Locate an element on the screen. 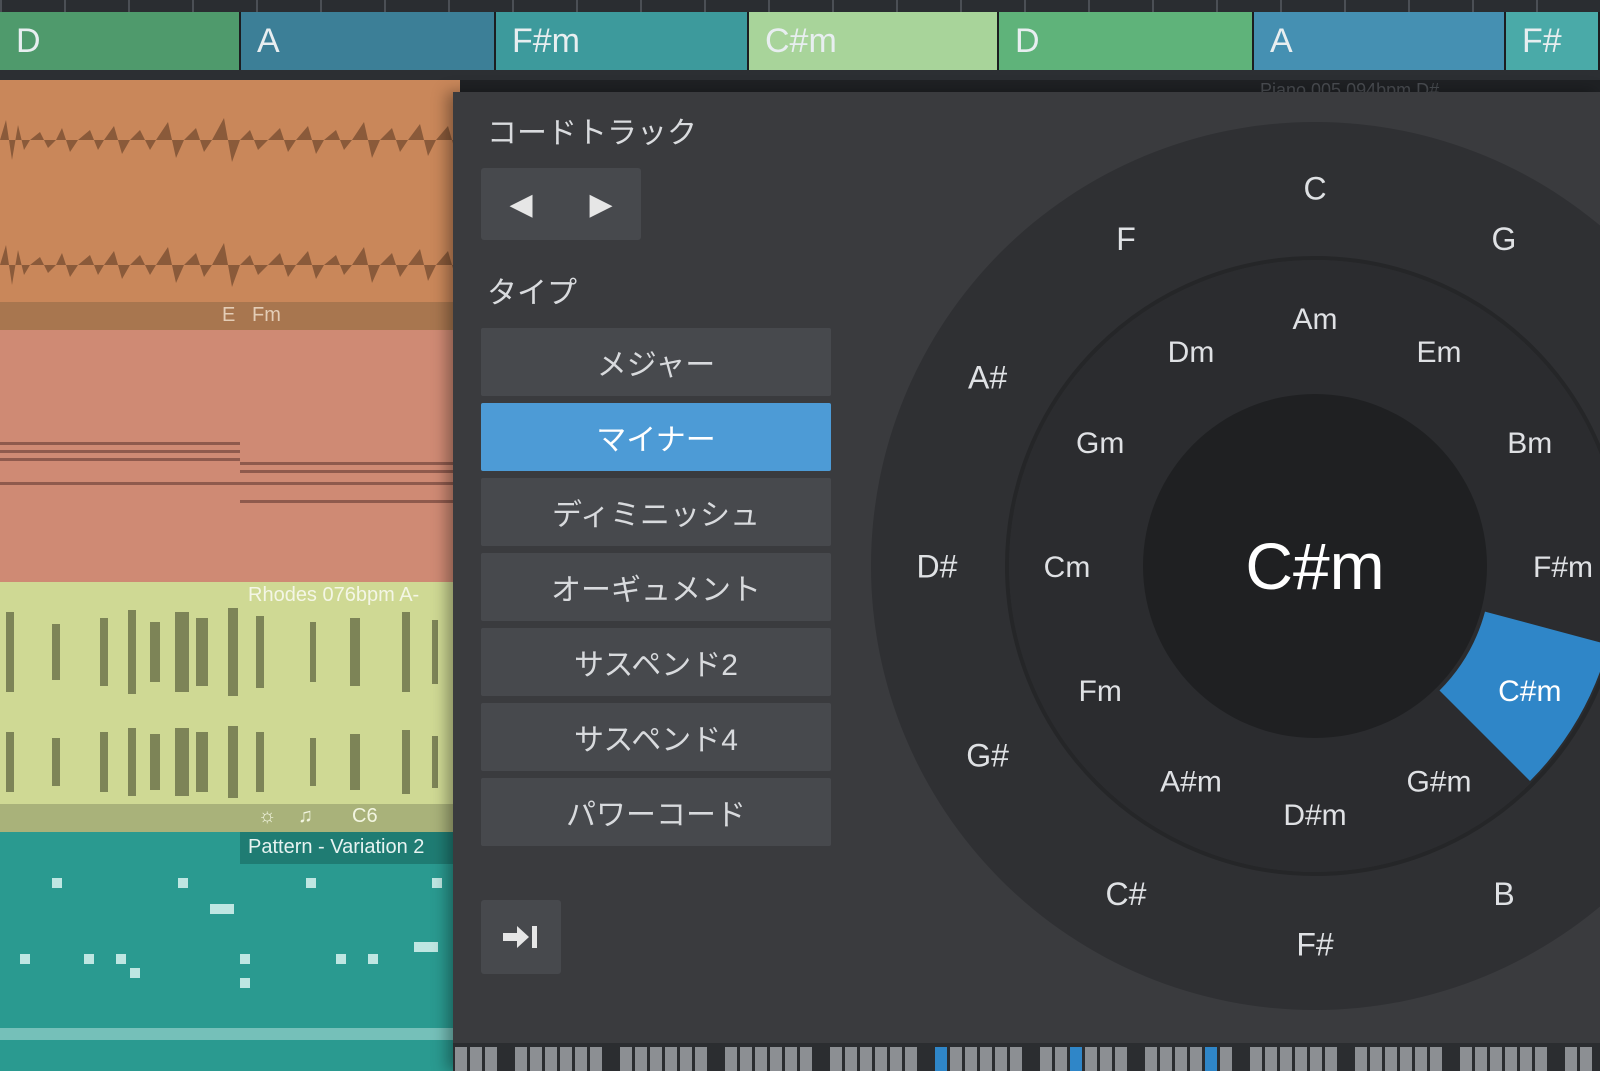  insert-chord-button is located at coordinates (521, 937).